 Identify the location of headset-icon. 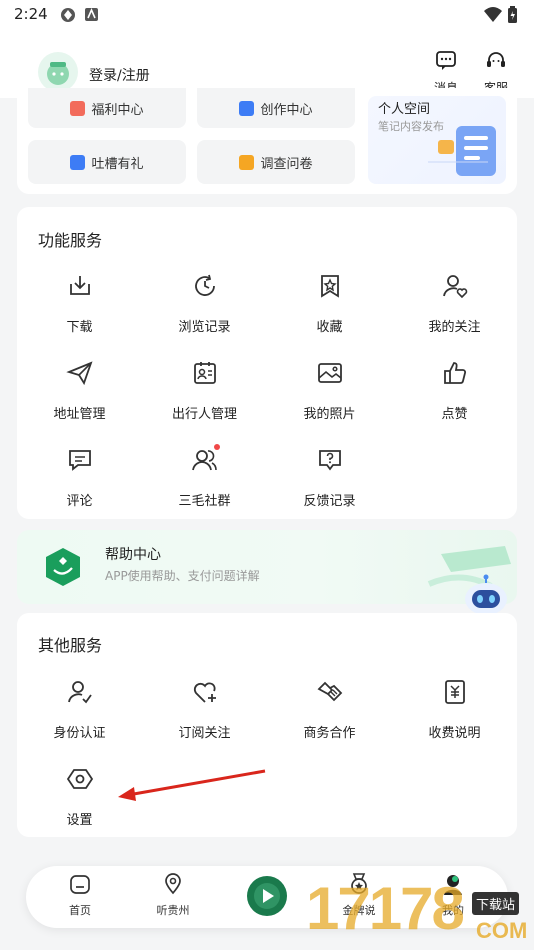
(496, 59).